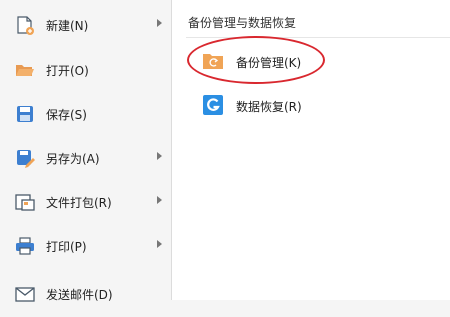 This screenshot has width=450, height=317. What do you see at coordinates (67, 71) in the screenshot?
I see `menu-item-label: 打开(O)` at bounding box center [67, 71].